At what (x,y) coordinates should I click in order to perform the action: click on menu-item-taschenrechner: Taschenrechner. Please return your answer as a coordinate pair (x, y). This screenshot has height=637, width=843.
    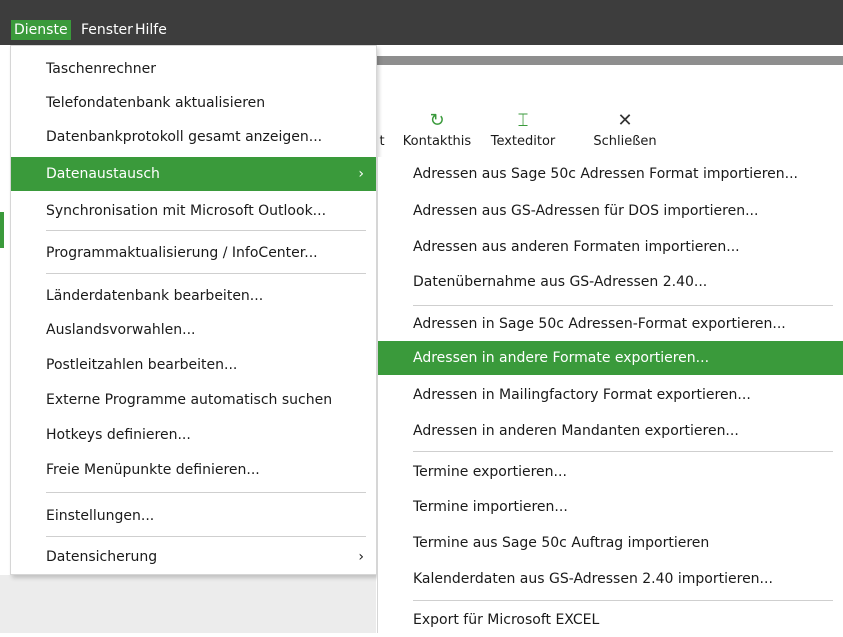
    Looking at the image, I should click on (193, 69).